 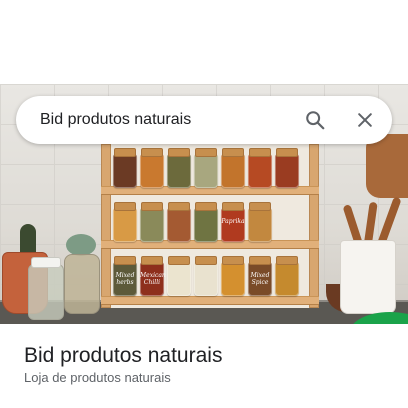 I want to click on utensil-holder, so click(x=368, y=277).